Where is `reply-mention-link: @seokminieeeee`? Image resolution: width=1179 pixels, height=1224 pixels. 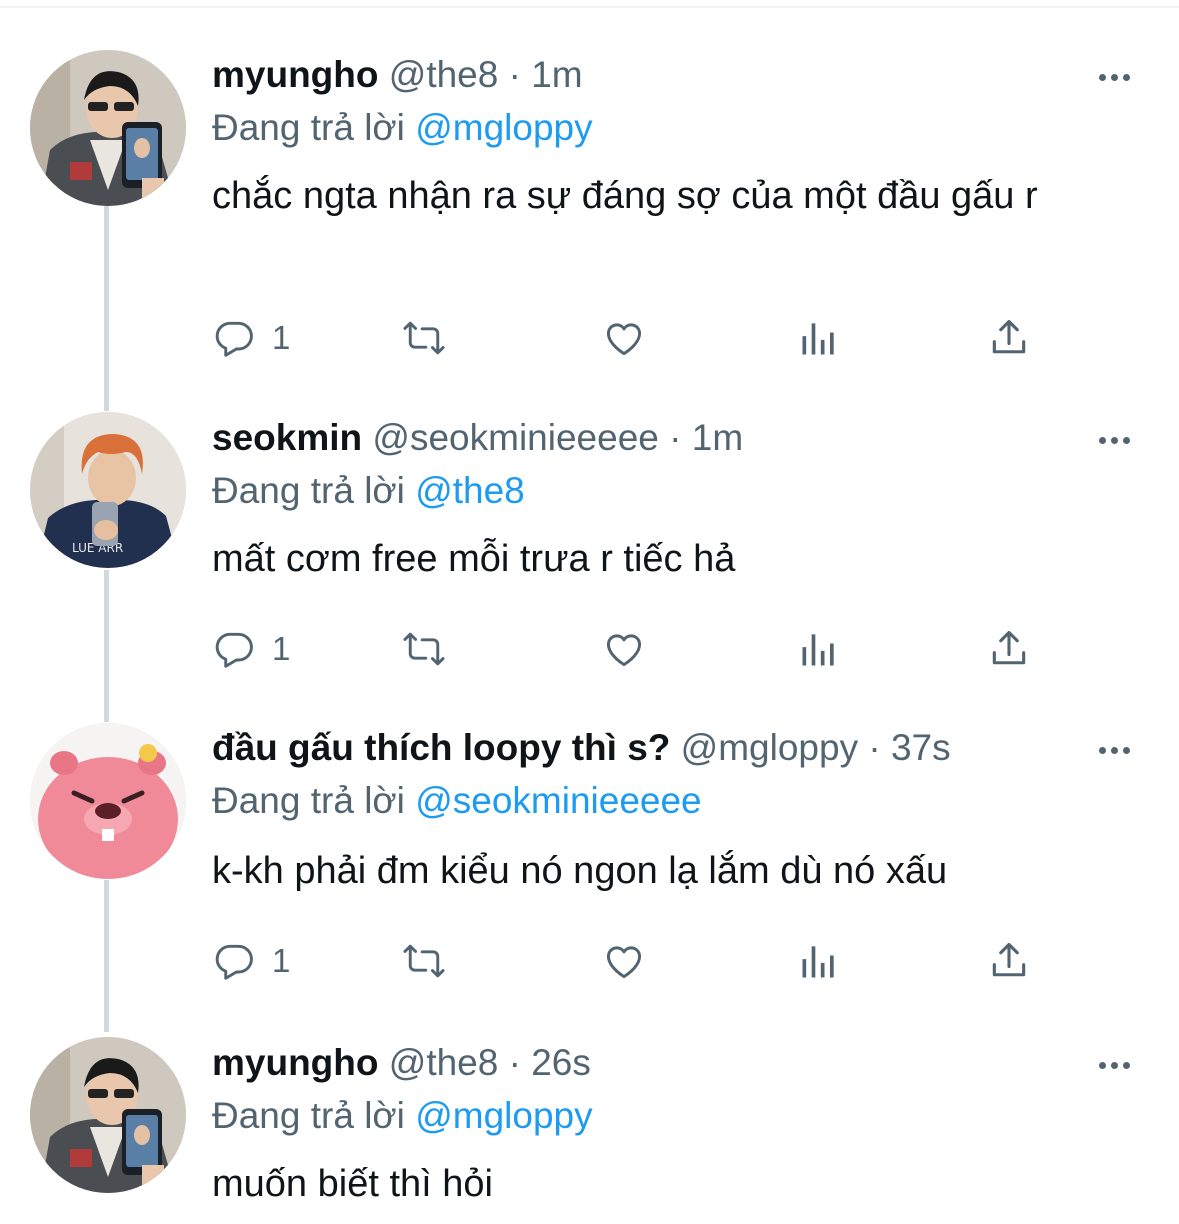
reply-mention-link: @seokminieeeee is located at coordinates (558, 800).